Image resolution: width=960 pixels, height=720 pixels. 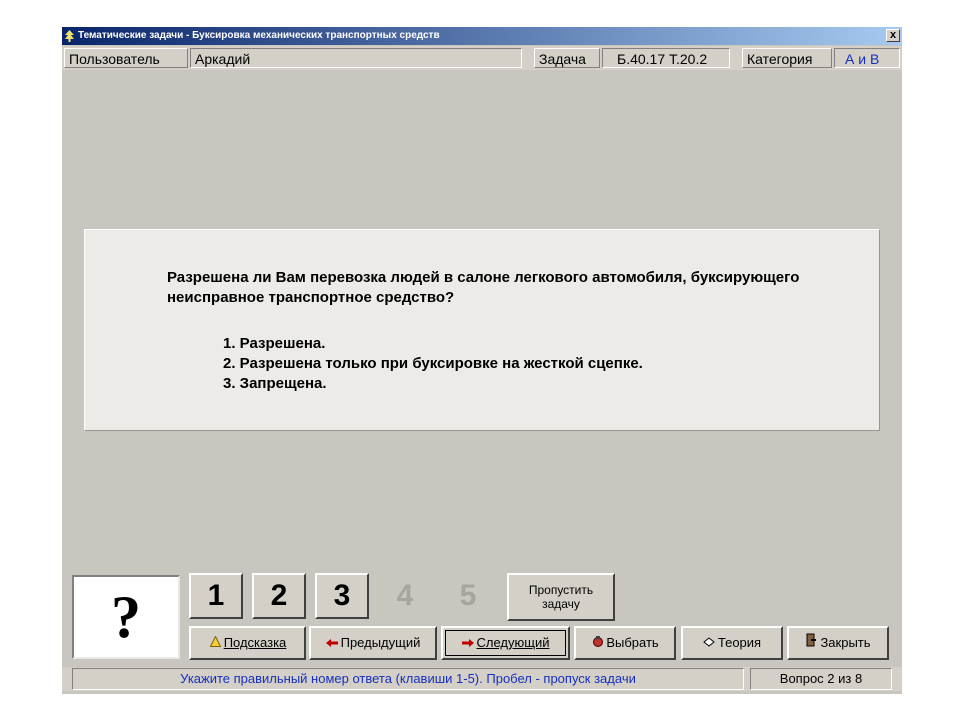 I want to click on question-counter: Вопрос 2 из 8, so click(x=821, y=679).